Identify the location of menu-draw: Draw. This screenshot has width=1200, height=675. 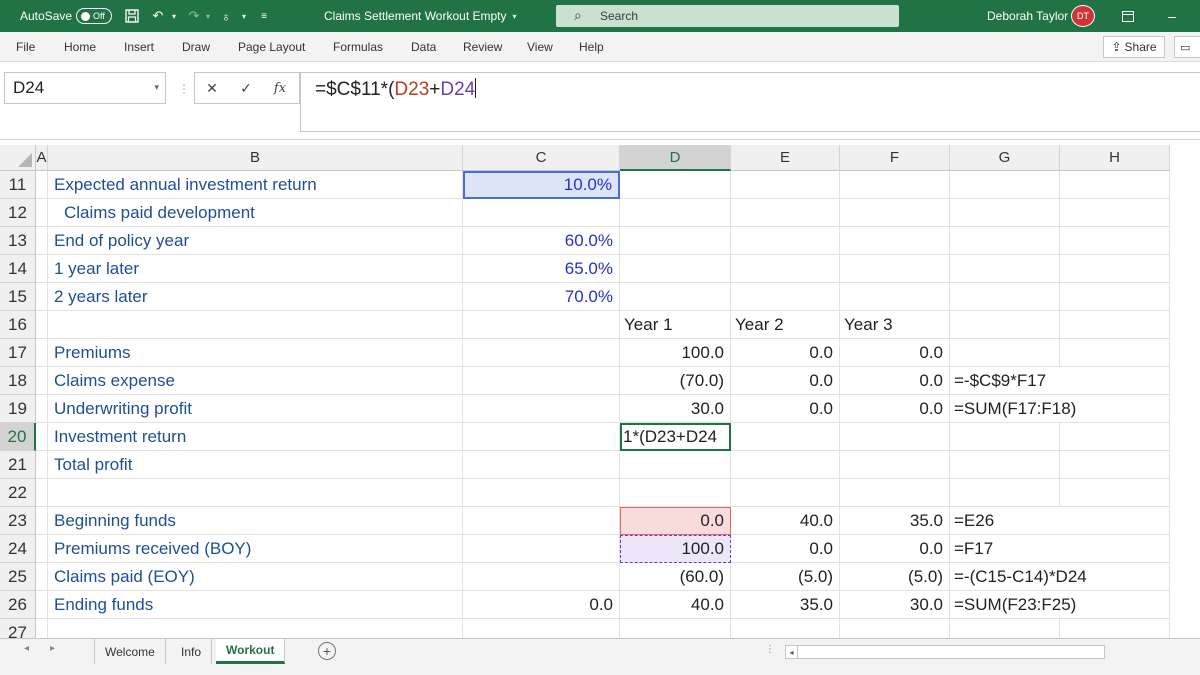
(196, 47).